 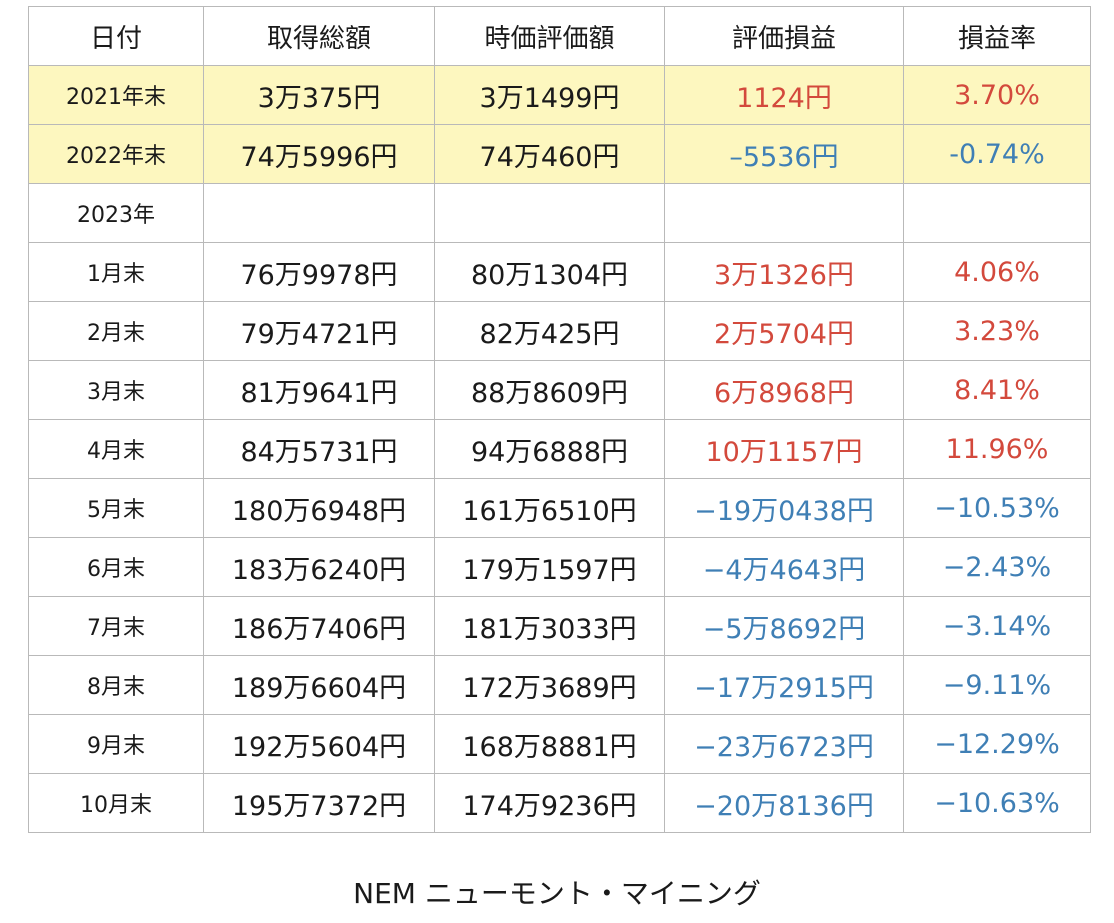 I want to click on table-row: 1月末 76万9978円 80万1304円 3万1326円 4.06%, so click(x=559, y=272).